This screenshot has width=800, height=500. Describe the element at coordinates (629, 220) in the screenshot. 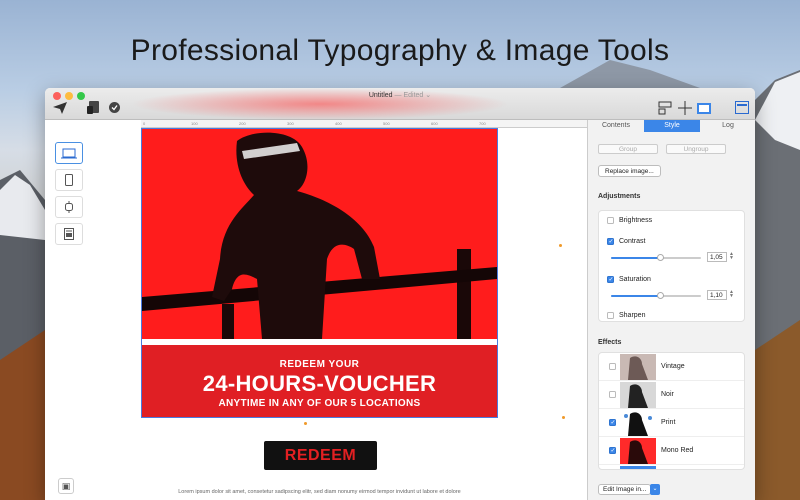

I see `brightness-row: Brightness` at that location.